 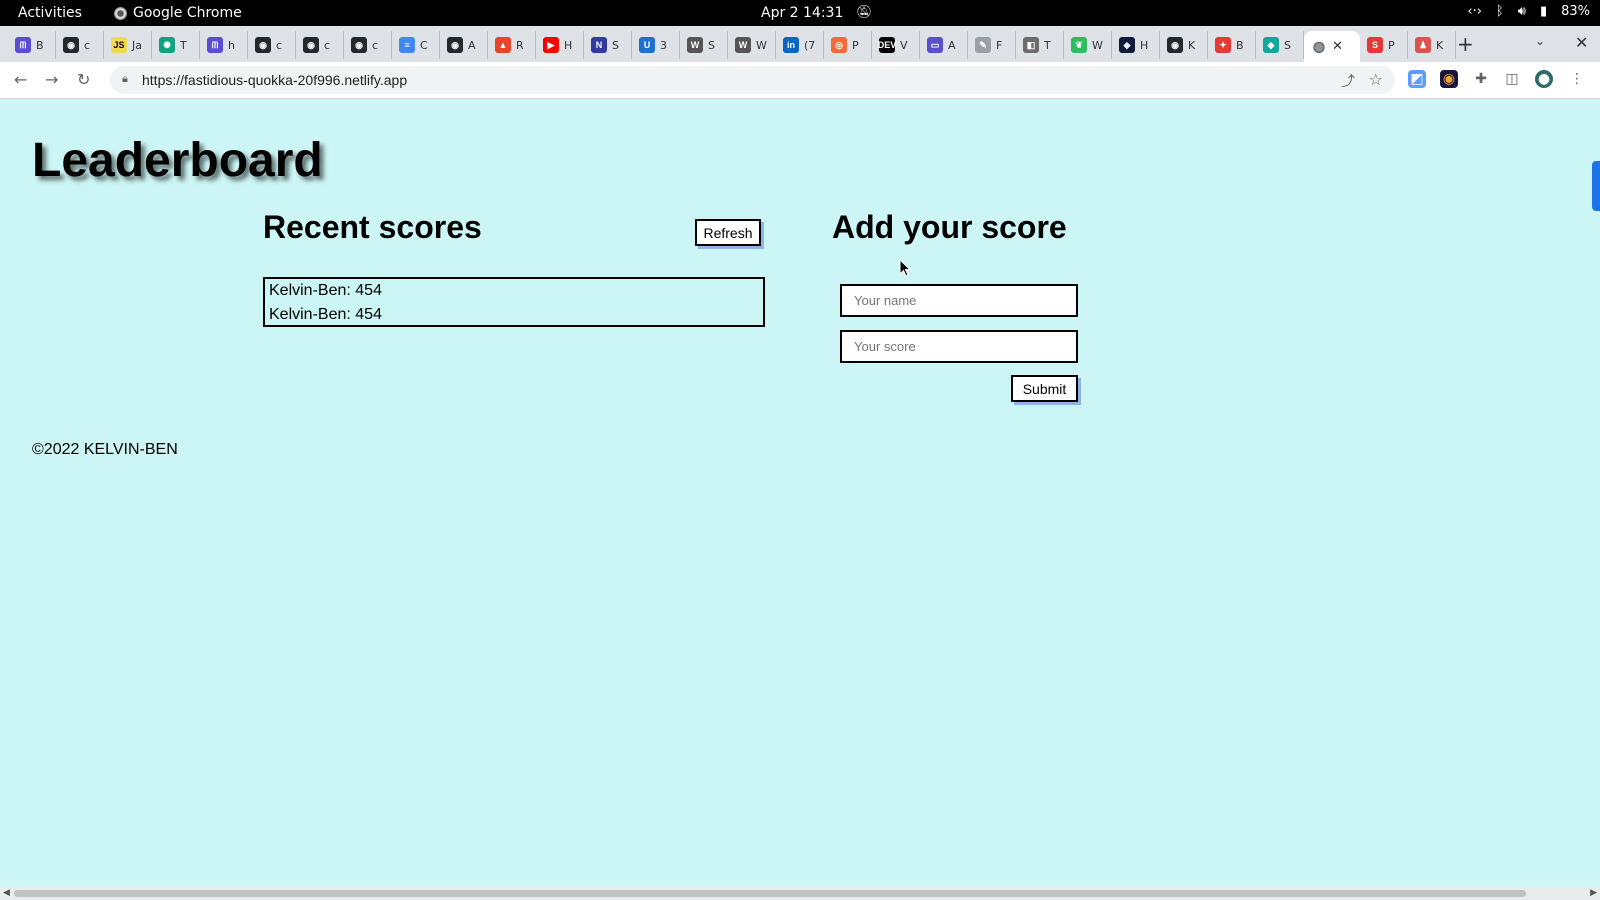 I want to click on browser-tab: ᗰh, so click(x=224, y=45).